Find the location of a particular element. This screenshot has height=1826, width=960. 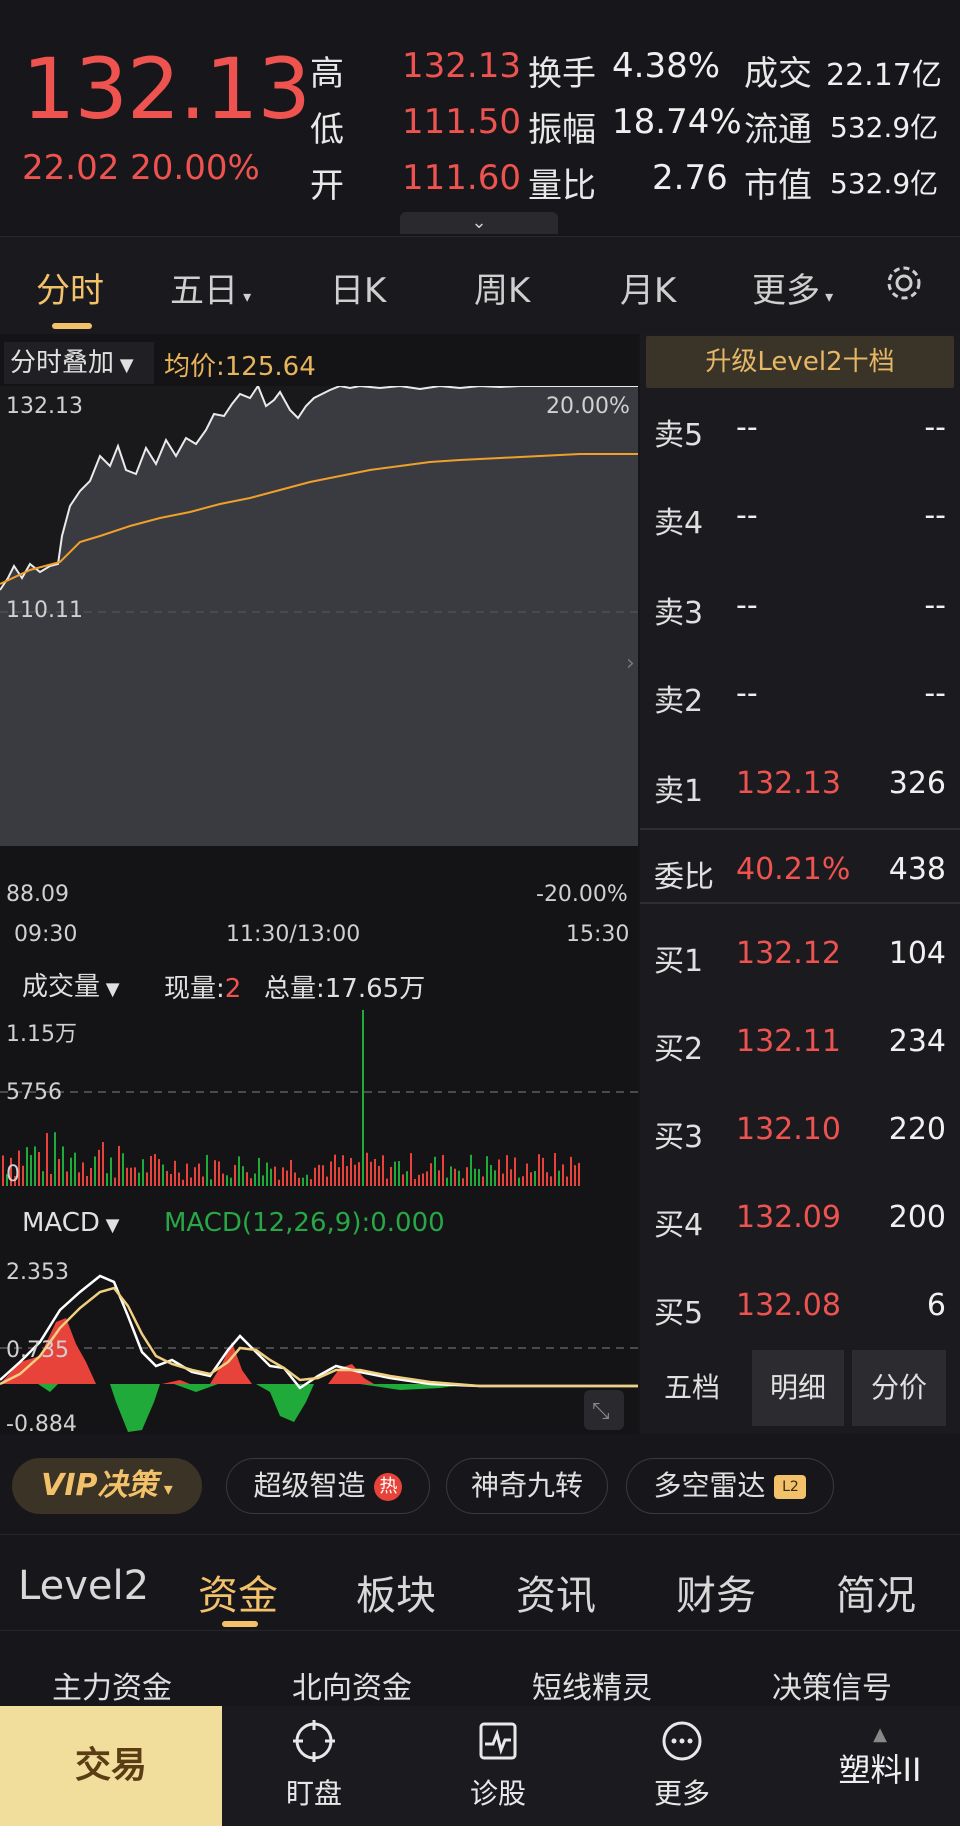

tab-level2: Level2 is located at coordinates (83, 1586).